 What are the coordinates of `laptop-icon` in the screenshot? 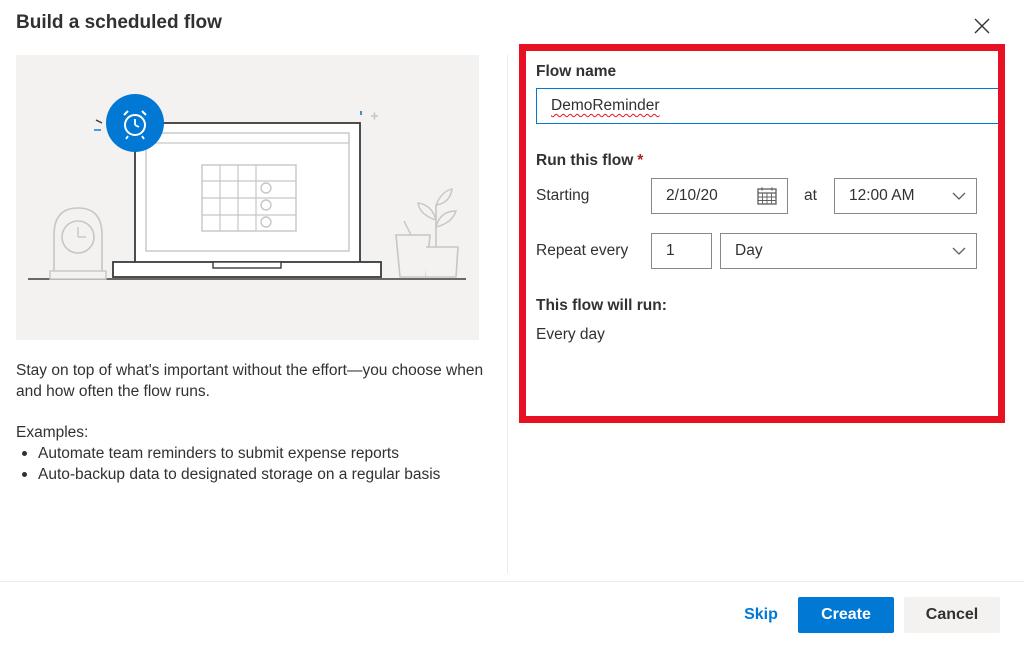 It's located at (247, 200).